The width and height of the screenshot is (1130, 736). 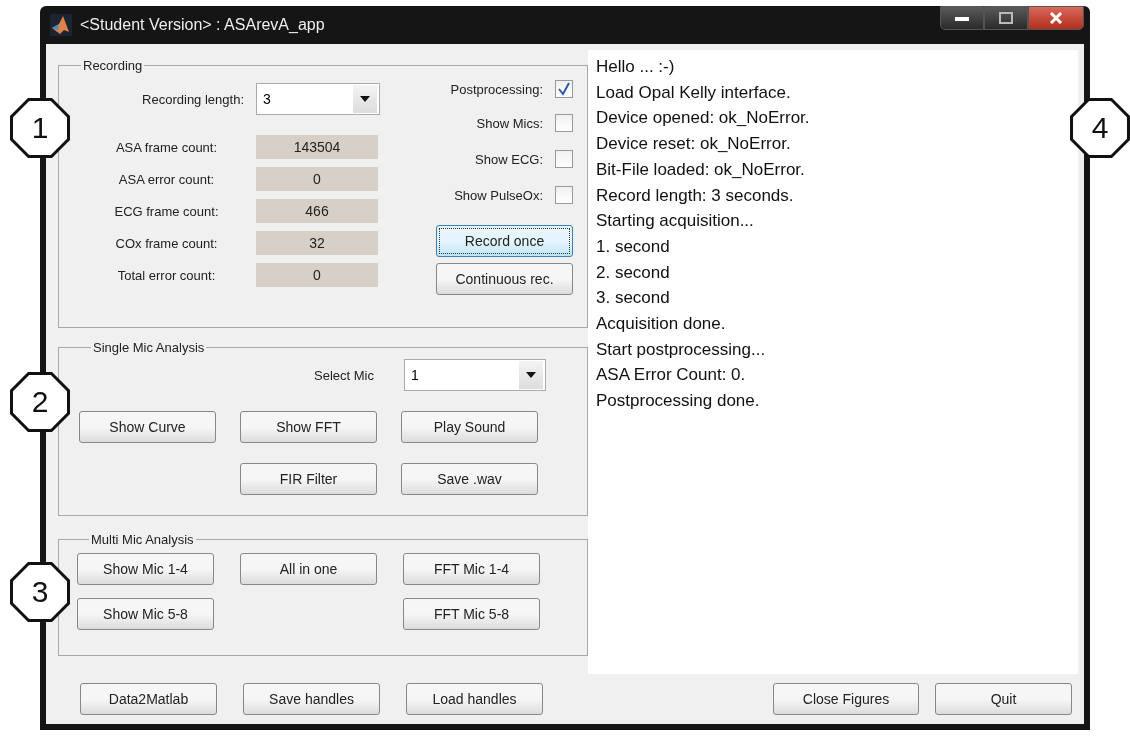 I want to click on push-button: FFT Mic 5-8, so click(x=471, y=614).